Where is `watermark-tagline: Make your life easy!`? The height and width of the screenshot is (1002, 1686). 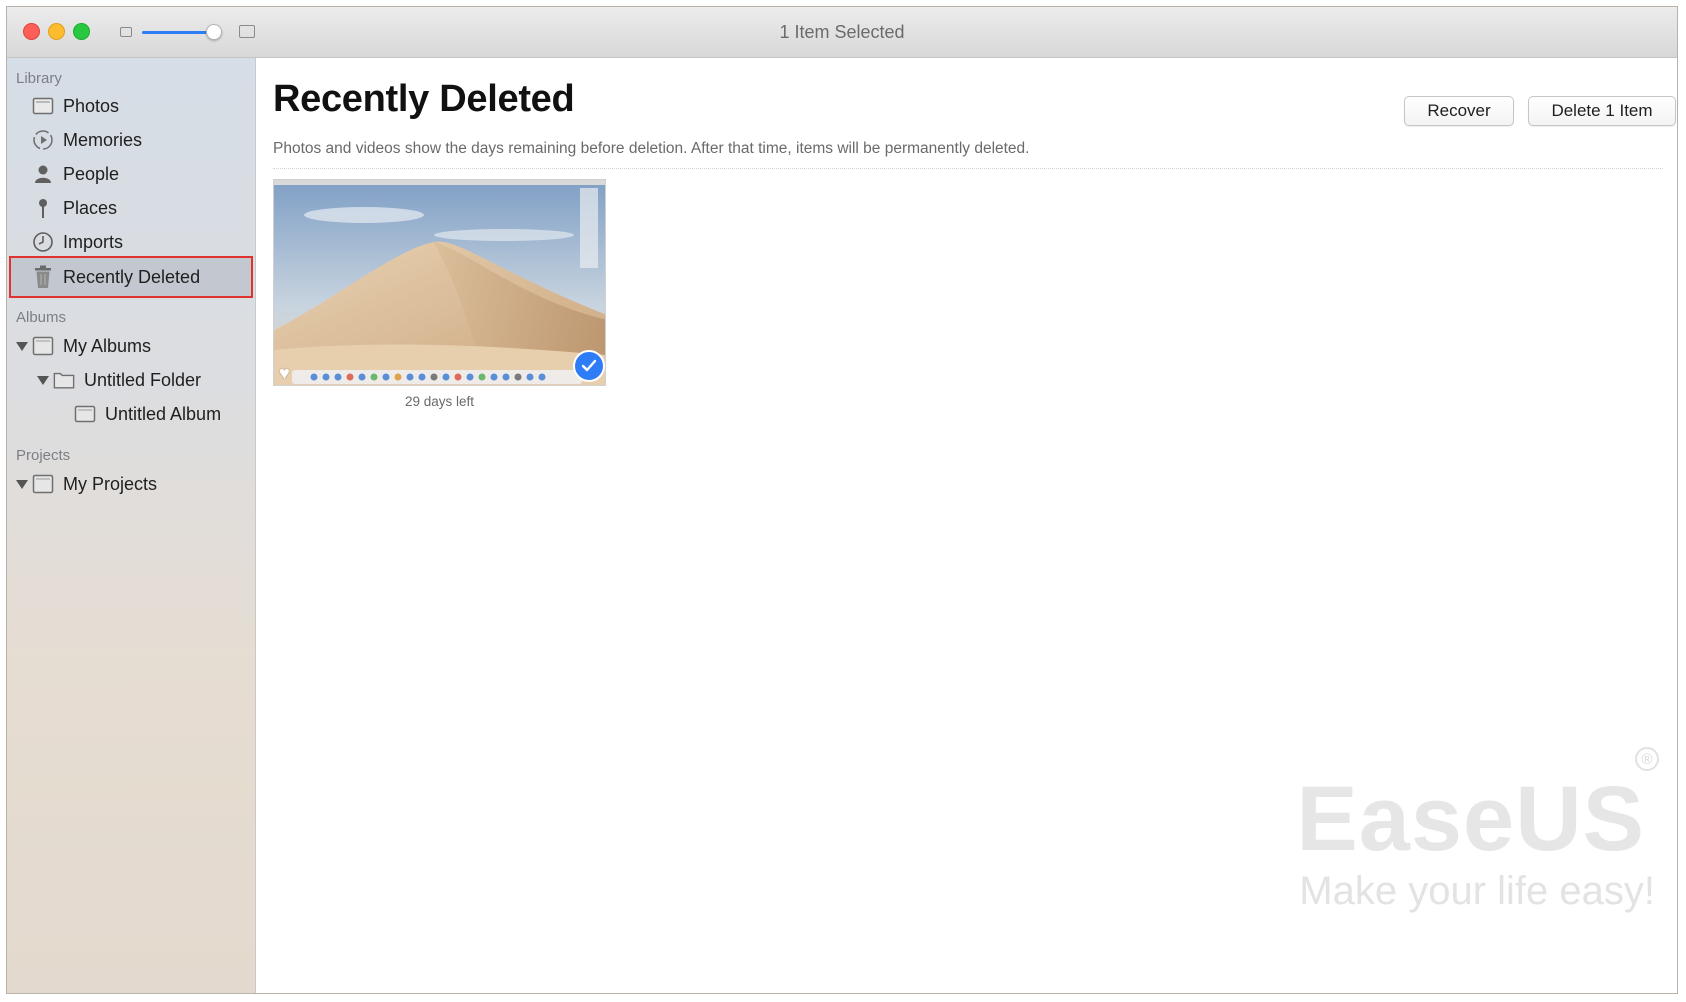 watermark-tagline: Make your life easy! is located at coordinates (1477, 891).